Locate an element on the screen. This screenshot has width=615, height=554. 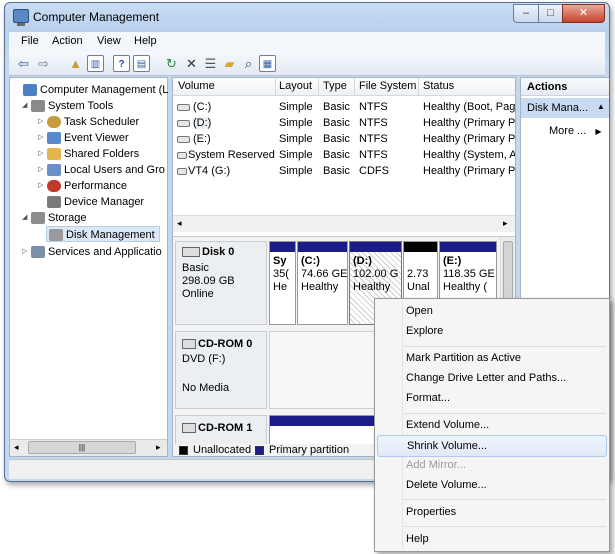
legend-unallocated: Unallocated is located at coordinates (222, 450).